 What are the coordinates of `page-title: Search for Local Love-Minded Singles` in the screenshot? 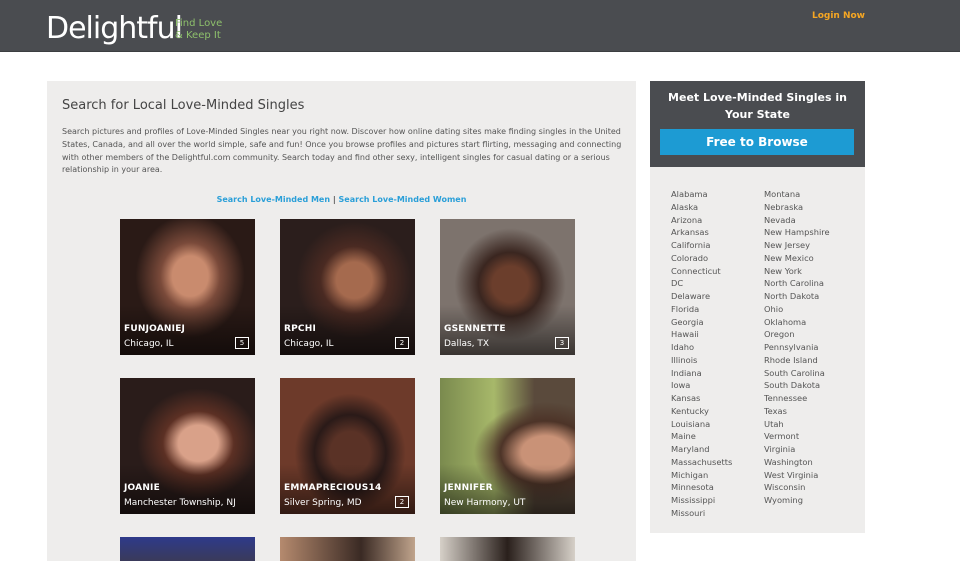 It's located at (183, 105).